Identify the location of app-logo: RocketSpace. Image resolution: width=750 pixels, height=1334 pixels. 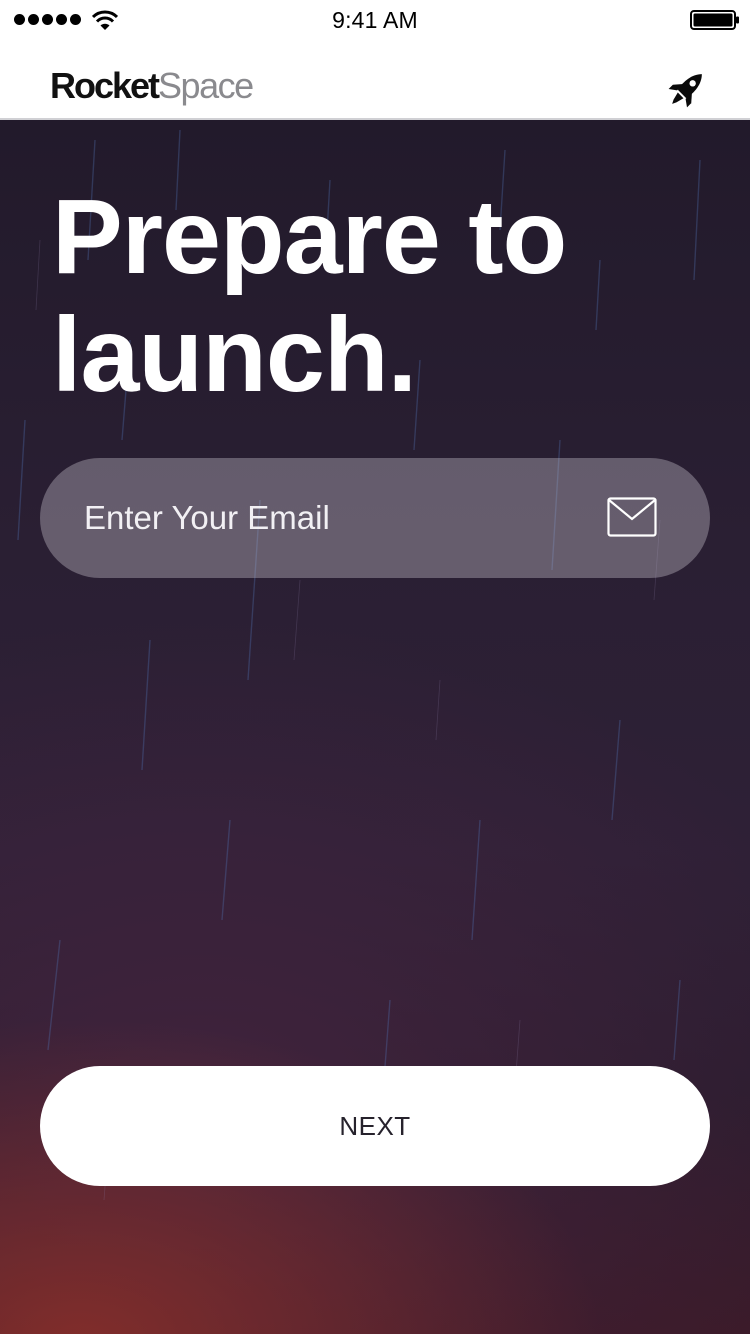
(152, 86).